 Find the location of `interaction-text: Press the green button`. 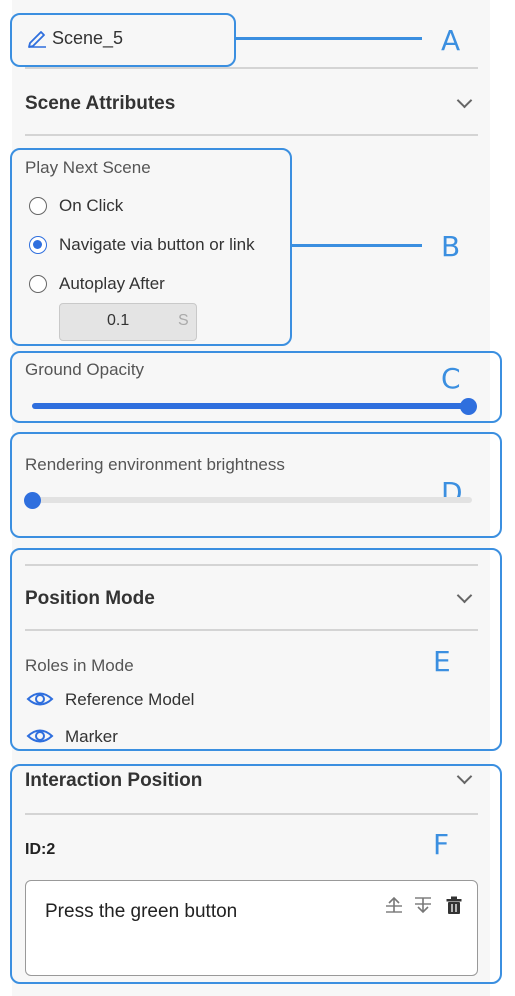

interaction-text: Press the green button is located at coordinates (141, 912).